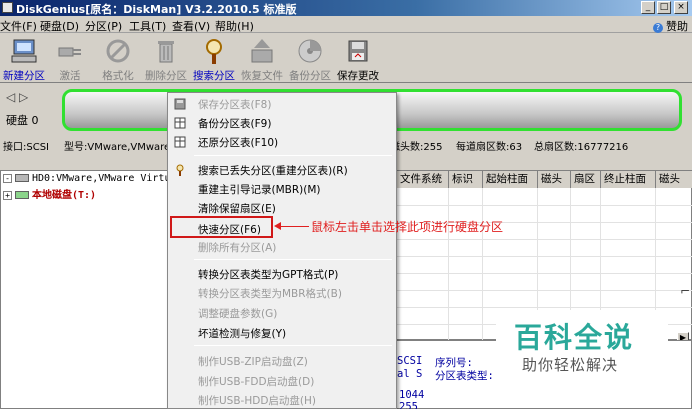 Image resolution: width=692 pixels, height=409 pixels. What do you see at coordinates (122, 147) in the screenshot?
I see `model-info: 型号:VMware,VMware V` at bounding box center [122, 147].